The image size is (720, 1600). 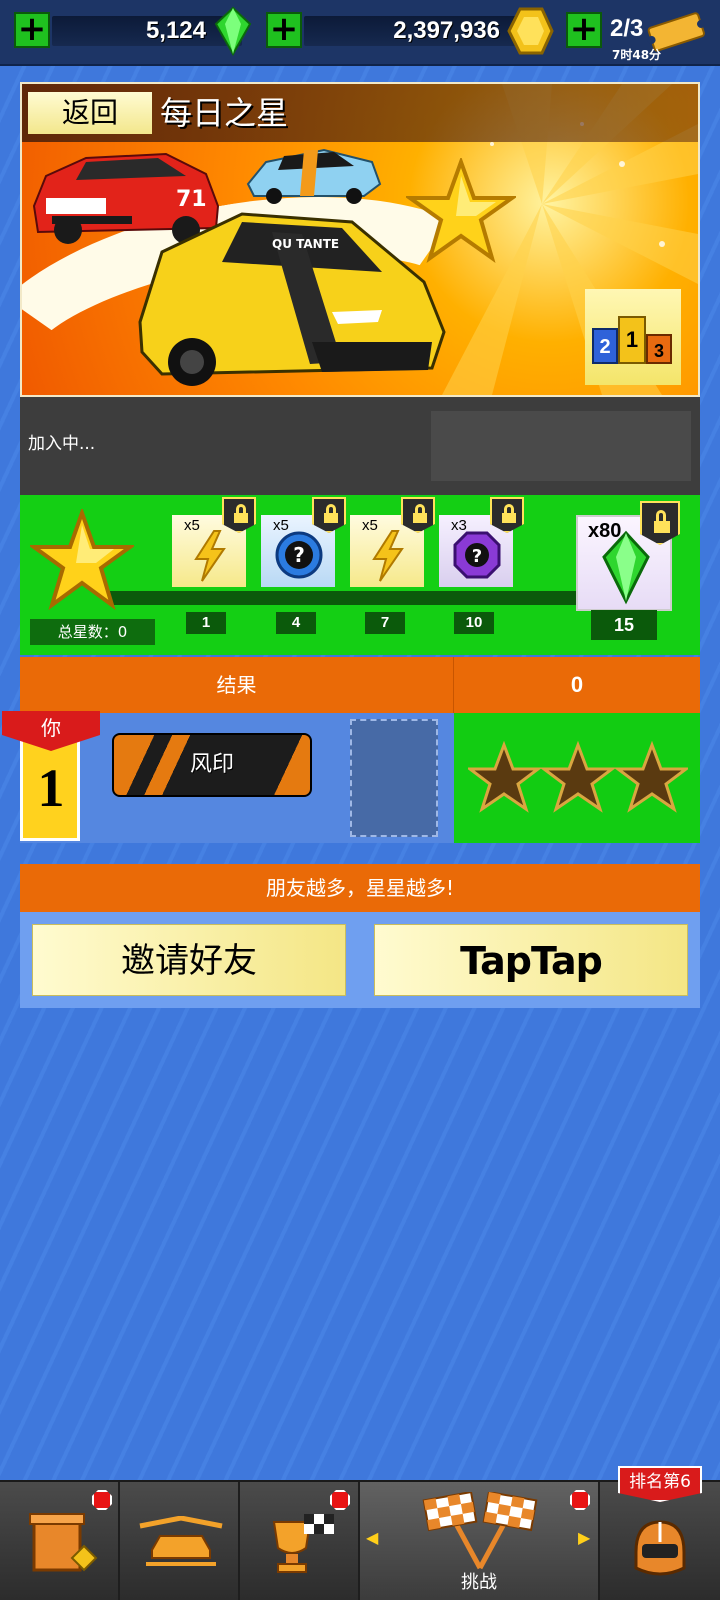 I want to click on svg-text: 1, so click(x=632, y=339).